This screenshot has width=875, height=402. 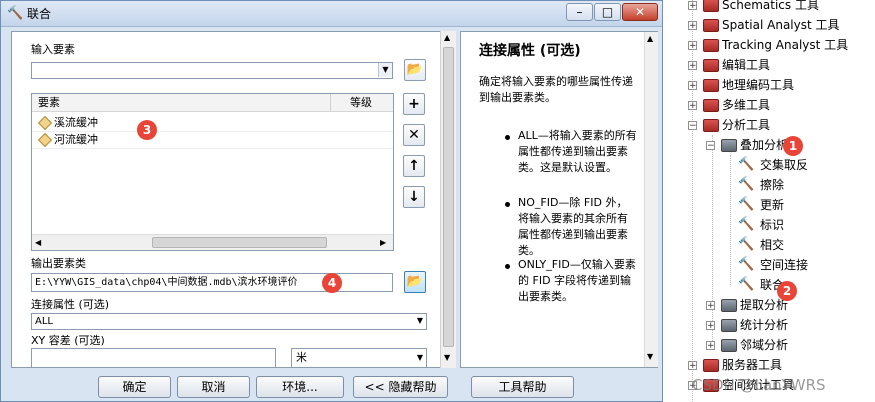 I want to click on browse-input-button: 📂, so click(x=415, y=70).